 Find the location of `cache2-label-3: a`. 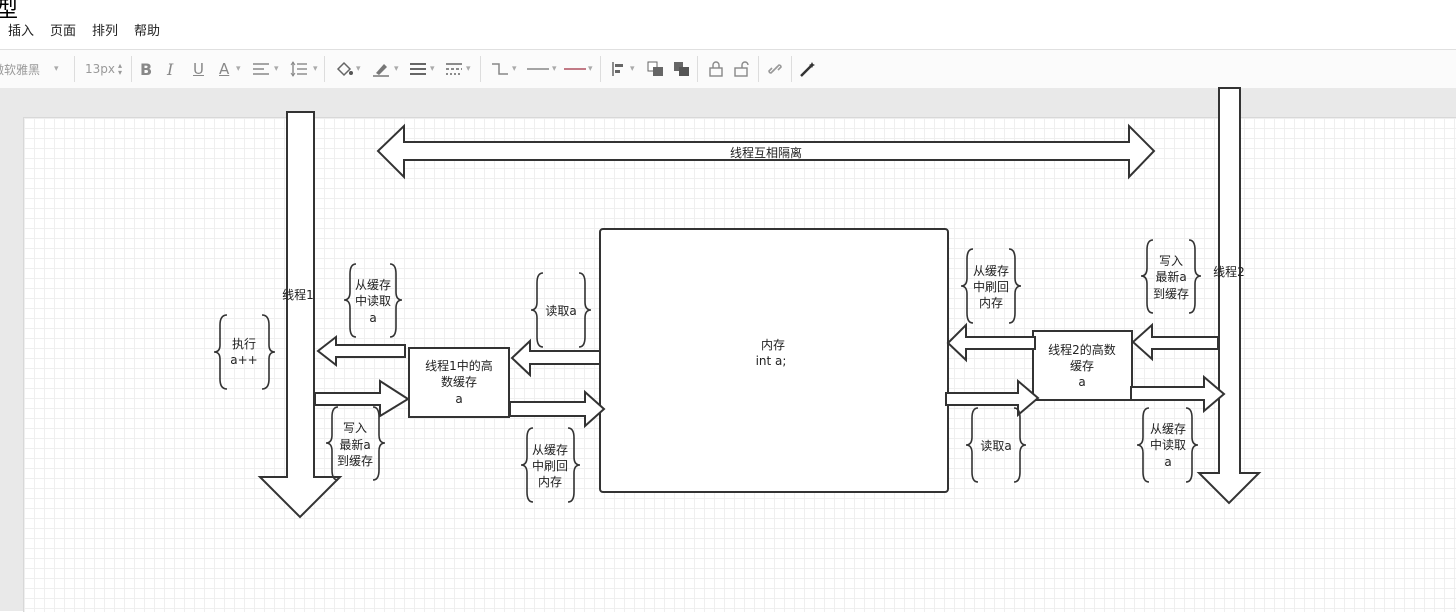

cache2-label-3: a is located at coordinates (1081, 382).